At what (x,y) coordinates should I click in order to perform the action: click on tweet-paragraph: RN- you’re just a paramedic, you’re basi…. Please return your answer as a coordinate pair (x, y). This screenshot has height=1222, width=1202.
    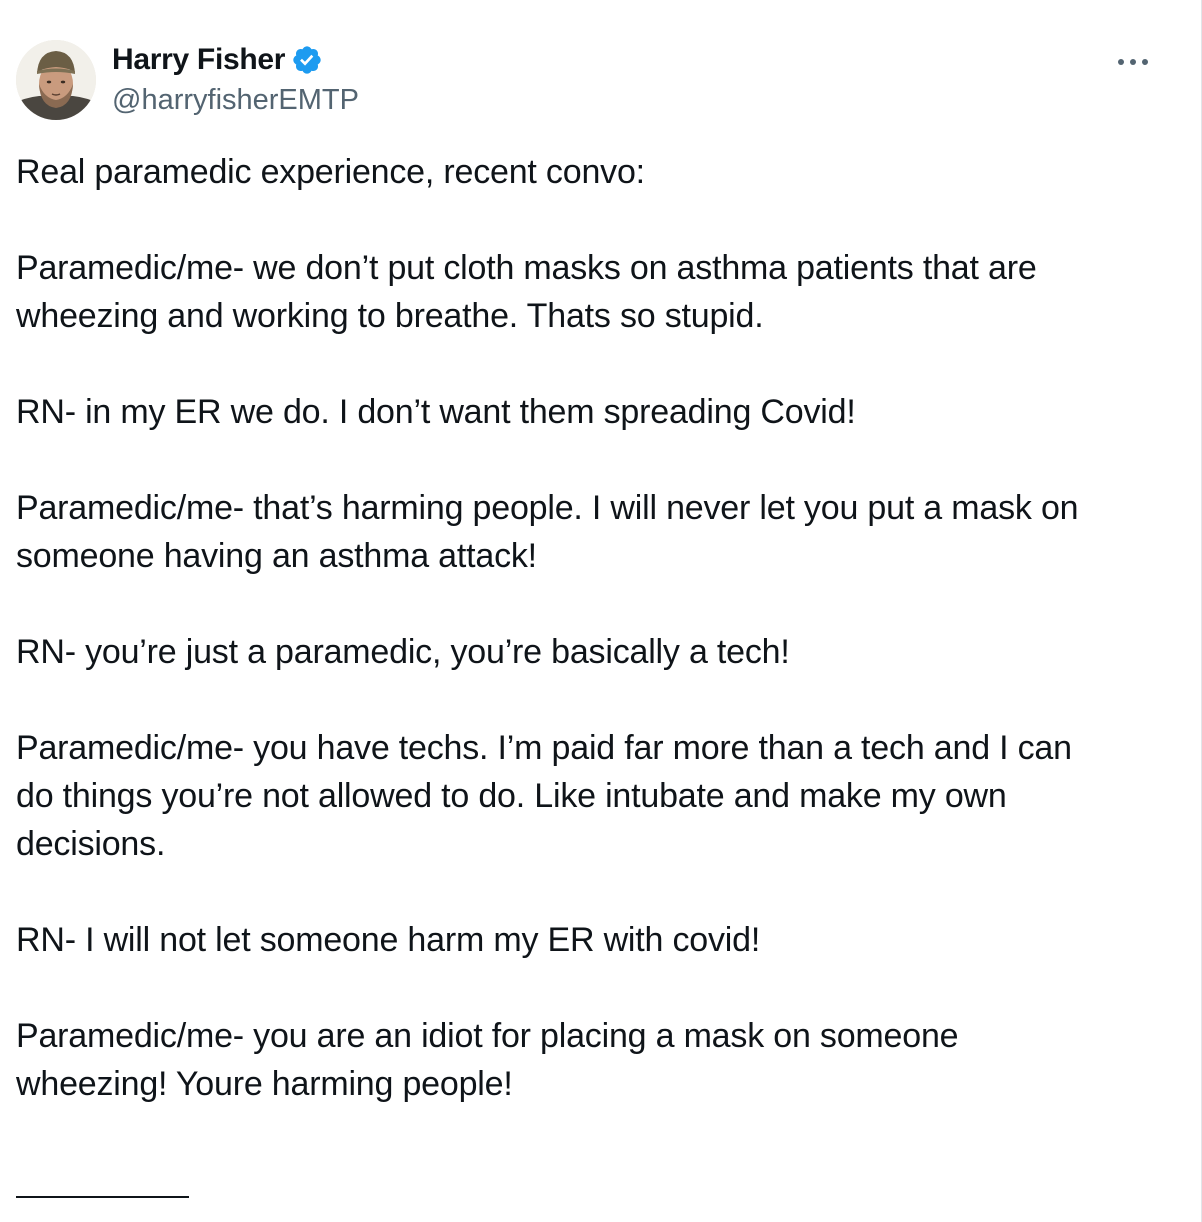
    Looking at the image, I should click on (403, 652).